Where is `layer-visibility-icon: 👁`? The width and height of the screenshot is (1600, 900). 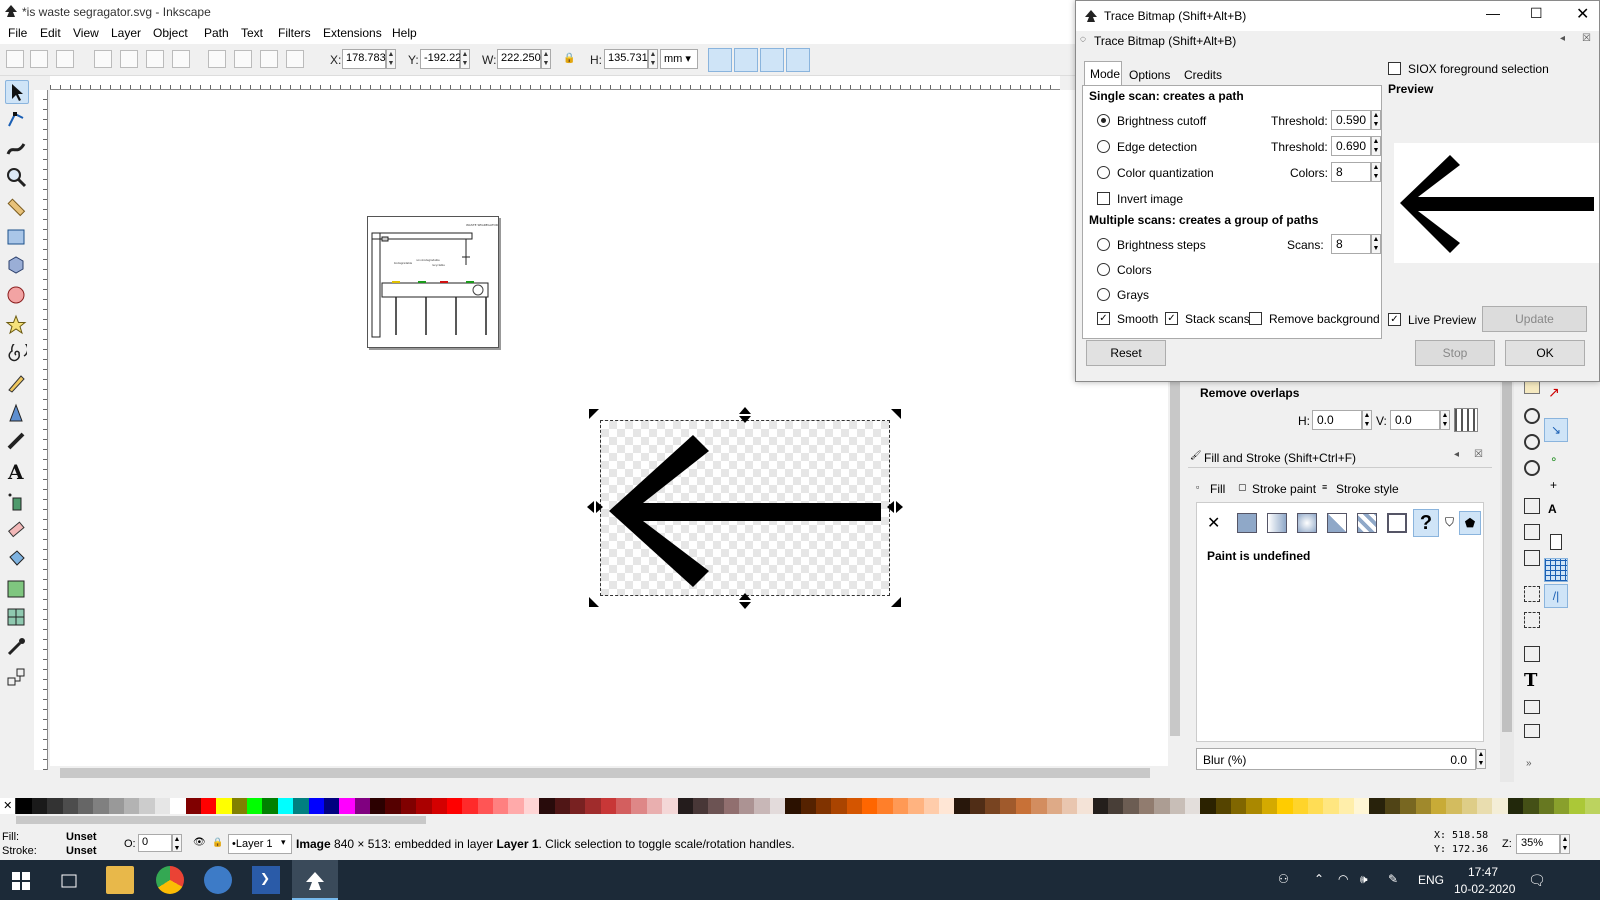 layer-visibility-icon: 👁 is located at coordinates (199, 842).